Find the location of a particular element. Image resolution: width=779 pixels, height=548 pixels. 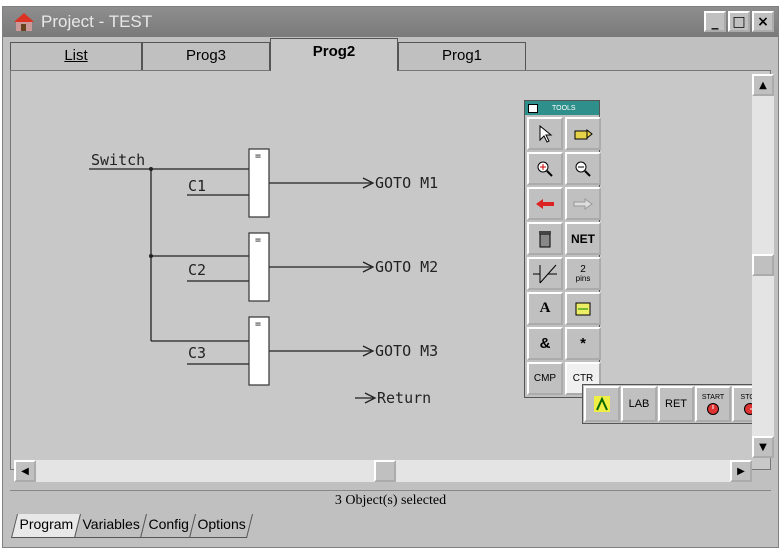

or-button: * is located at coordinates (583, 343).